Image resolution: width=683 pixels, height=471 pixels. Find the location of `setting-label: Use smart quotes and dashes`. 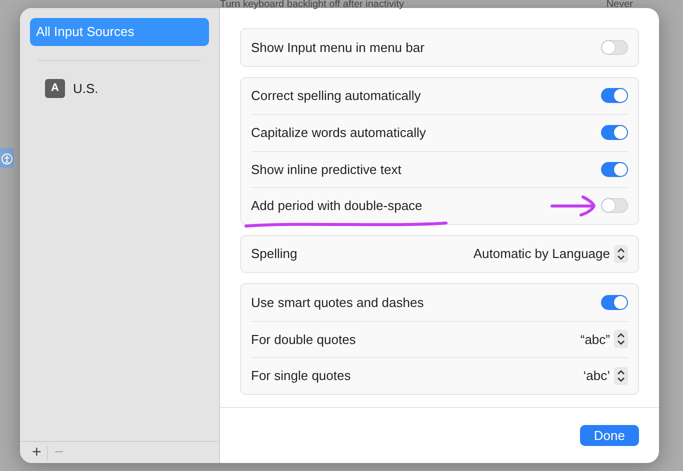

setting-label: Use smart quotes and dashes is located at coordinates (337, 303).